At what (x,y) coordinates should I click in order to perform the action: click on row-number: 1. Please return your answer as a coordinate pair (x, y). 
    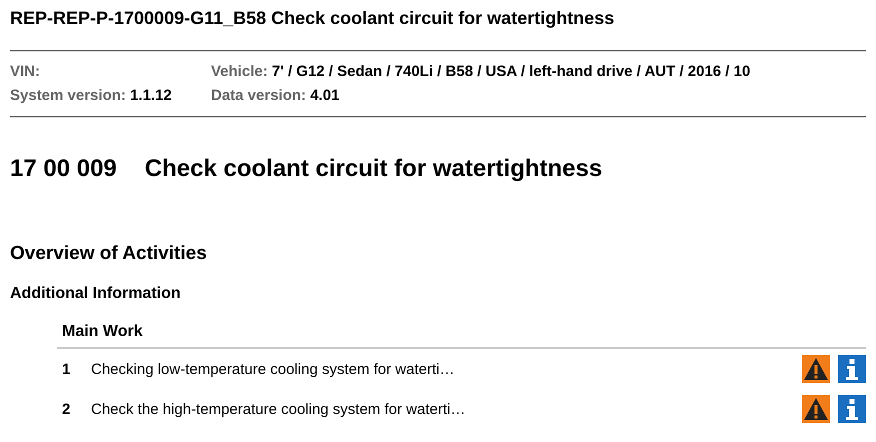
    Looking at the image, I should click on (67, 369).